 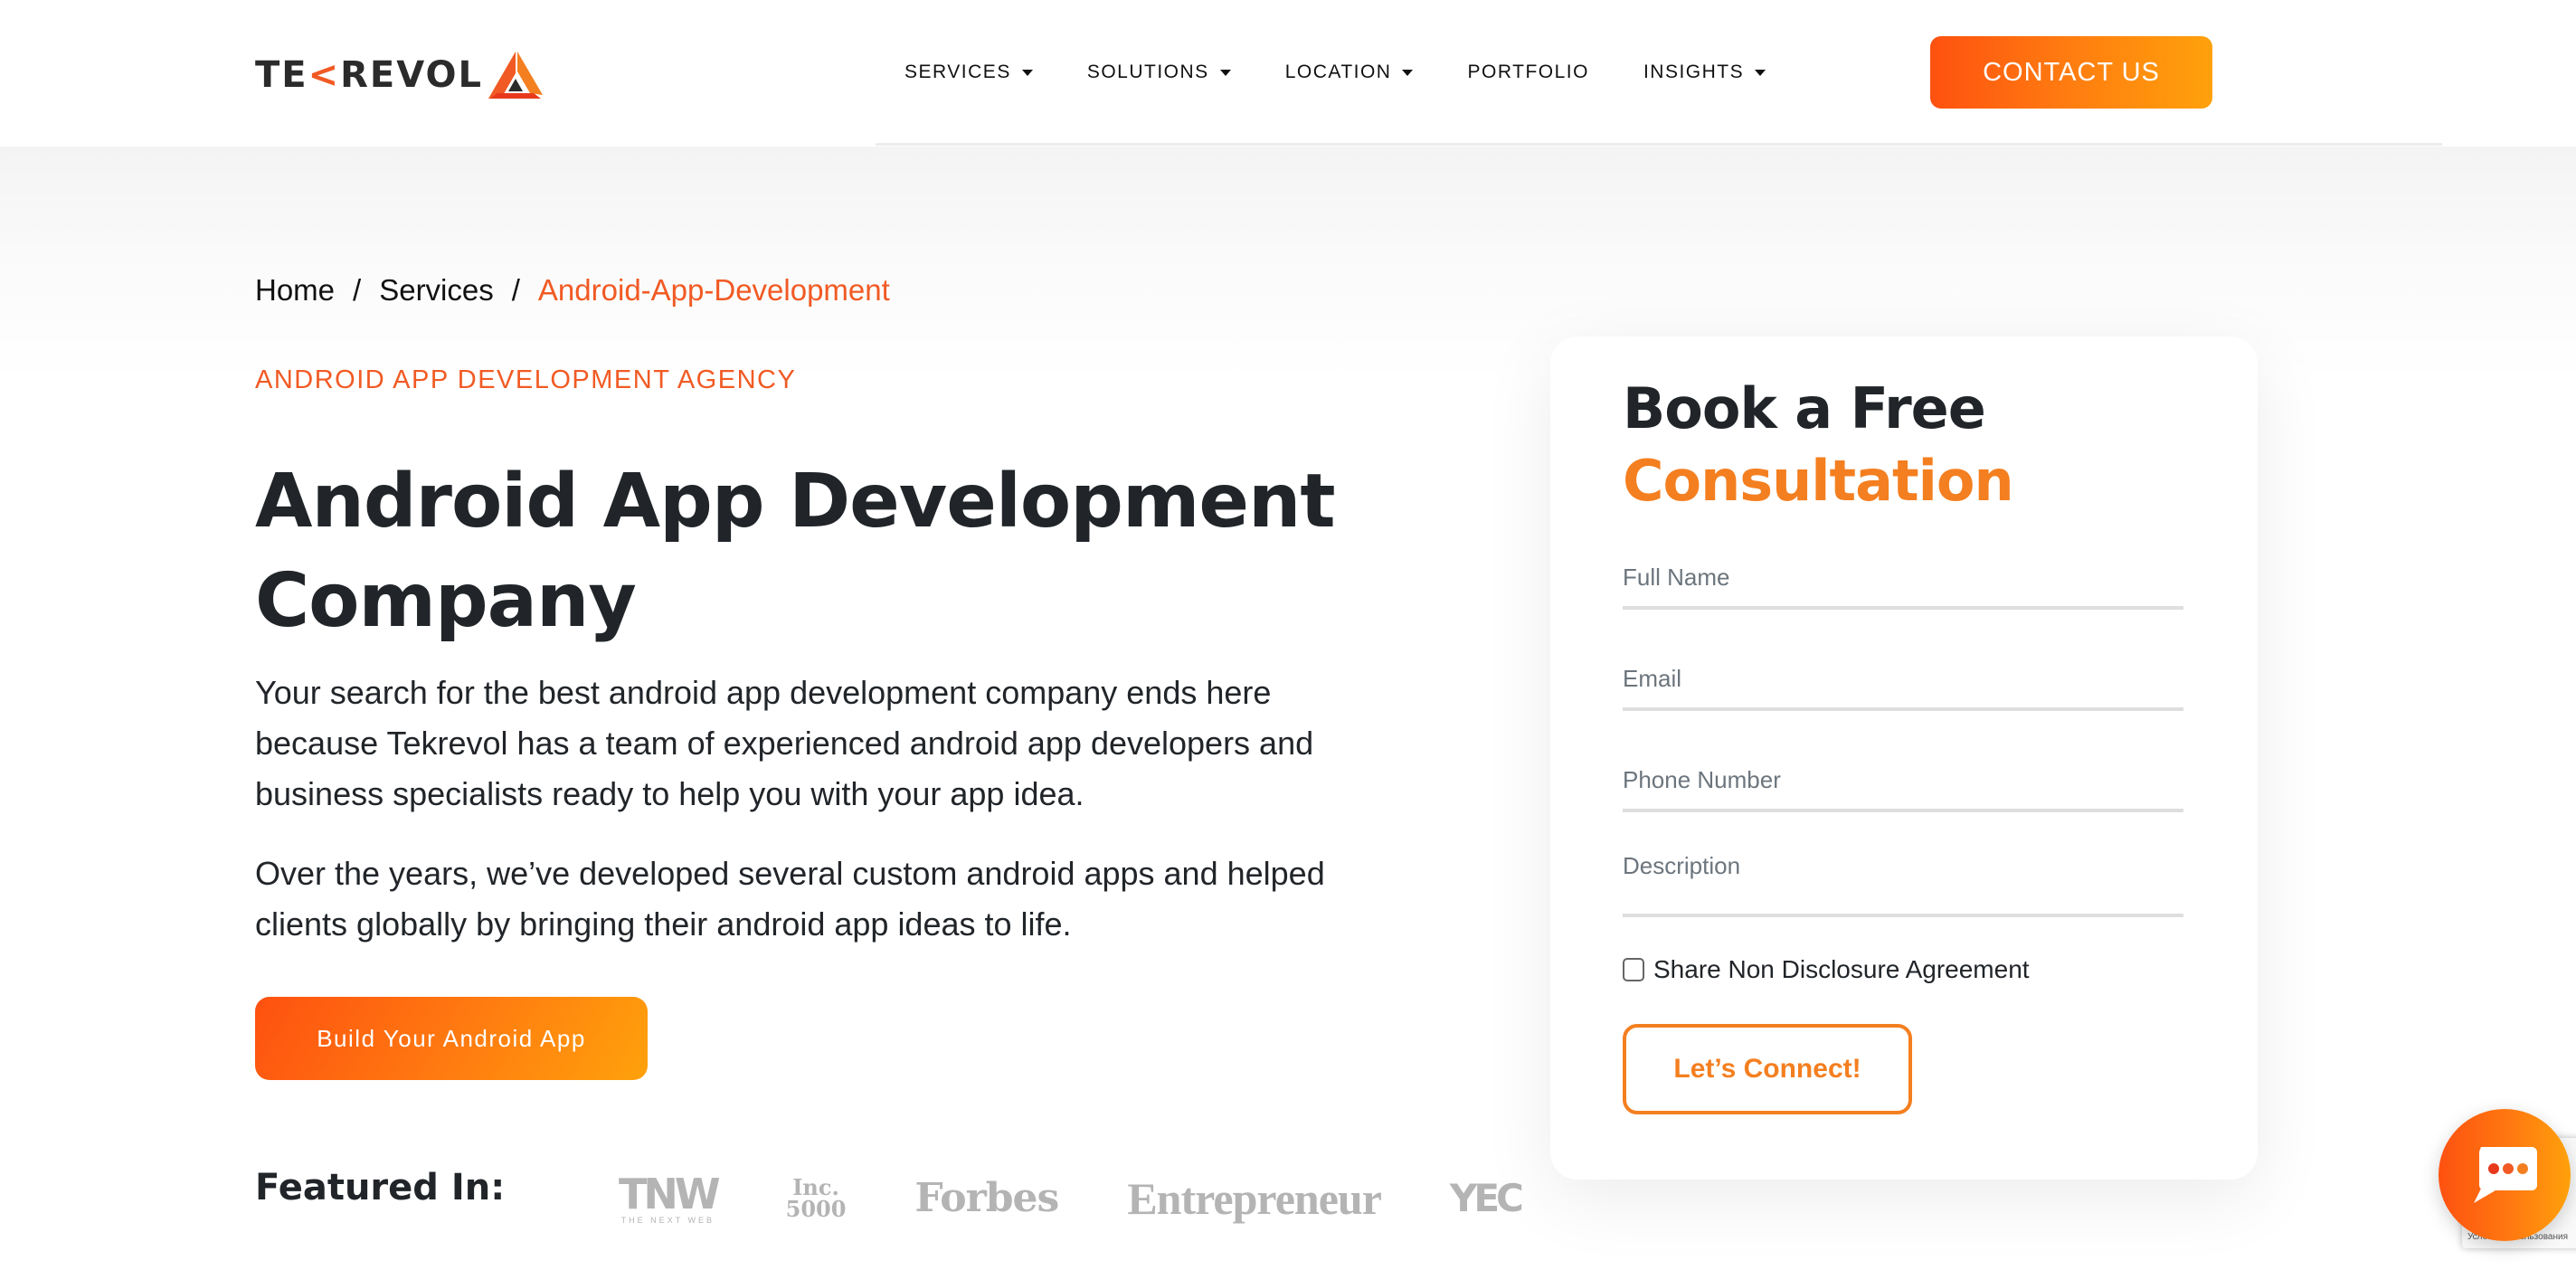 What do you see at coordinates (2071, 72) in the screenshot?
I see `contact-us-button: CONTACT US` at bounding box center [2071, 72].